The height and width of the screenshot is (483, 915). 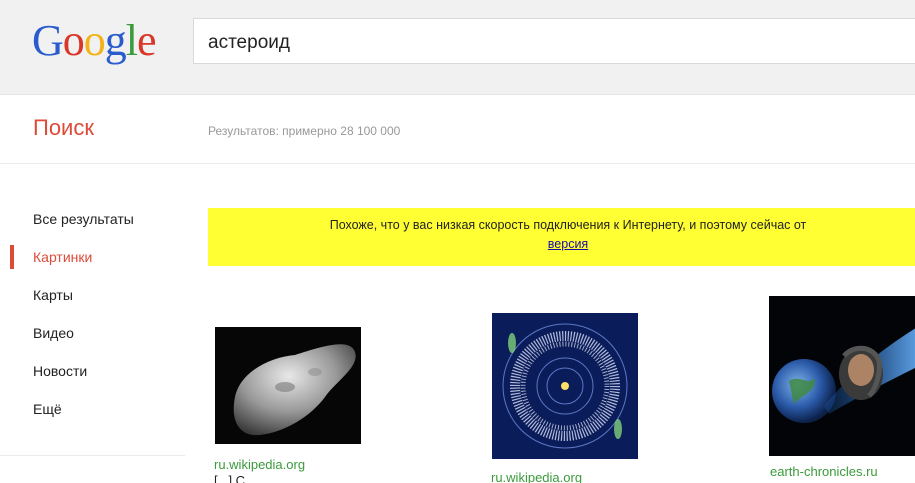 I want to click on sidebar-item-maps: Карты, so click(x=92, y=295).